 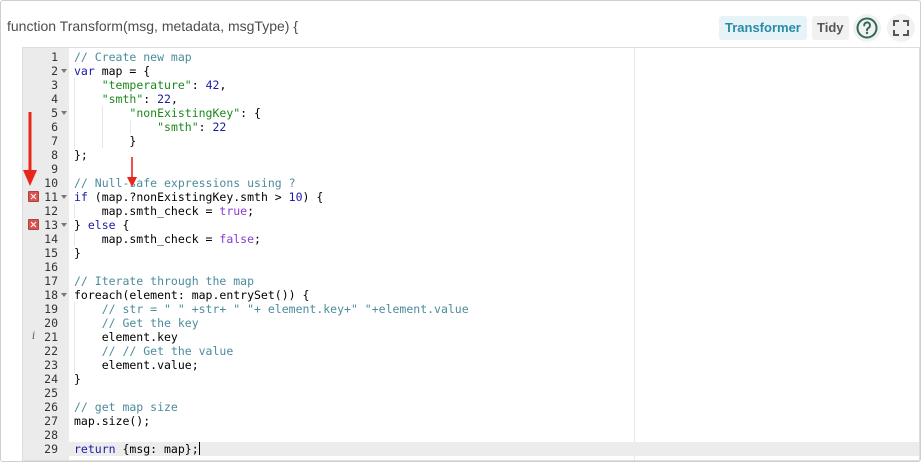 I want to click on code-token: // get map size, so click(x=126, y=407).